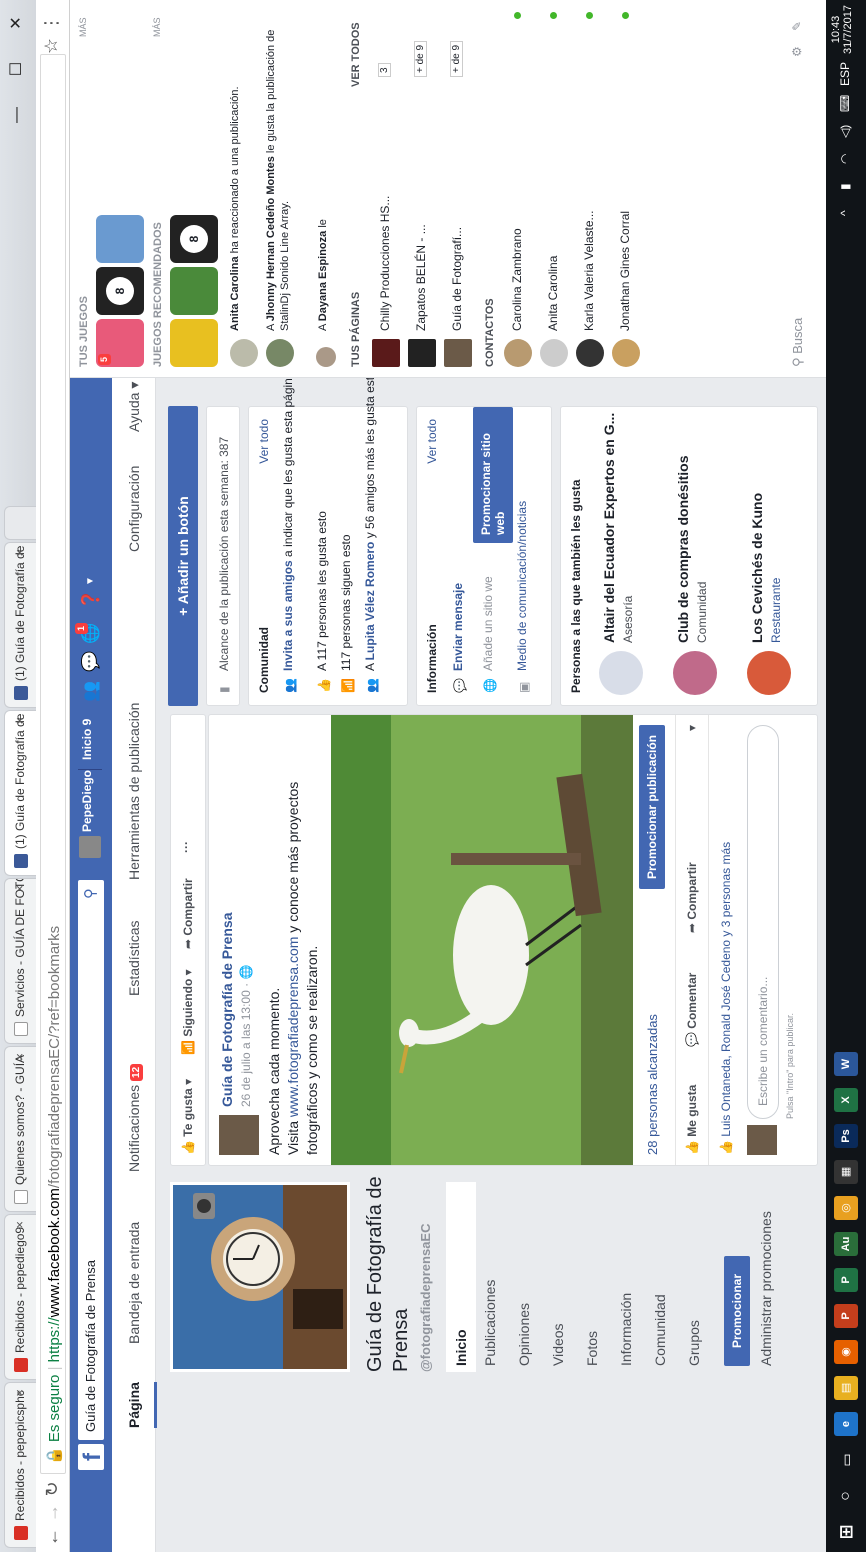  What do you see at coordinates (845, 74) in the screenshot?
I see `language-indicator: ESP` at bounding box center [845, 74].